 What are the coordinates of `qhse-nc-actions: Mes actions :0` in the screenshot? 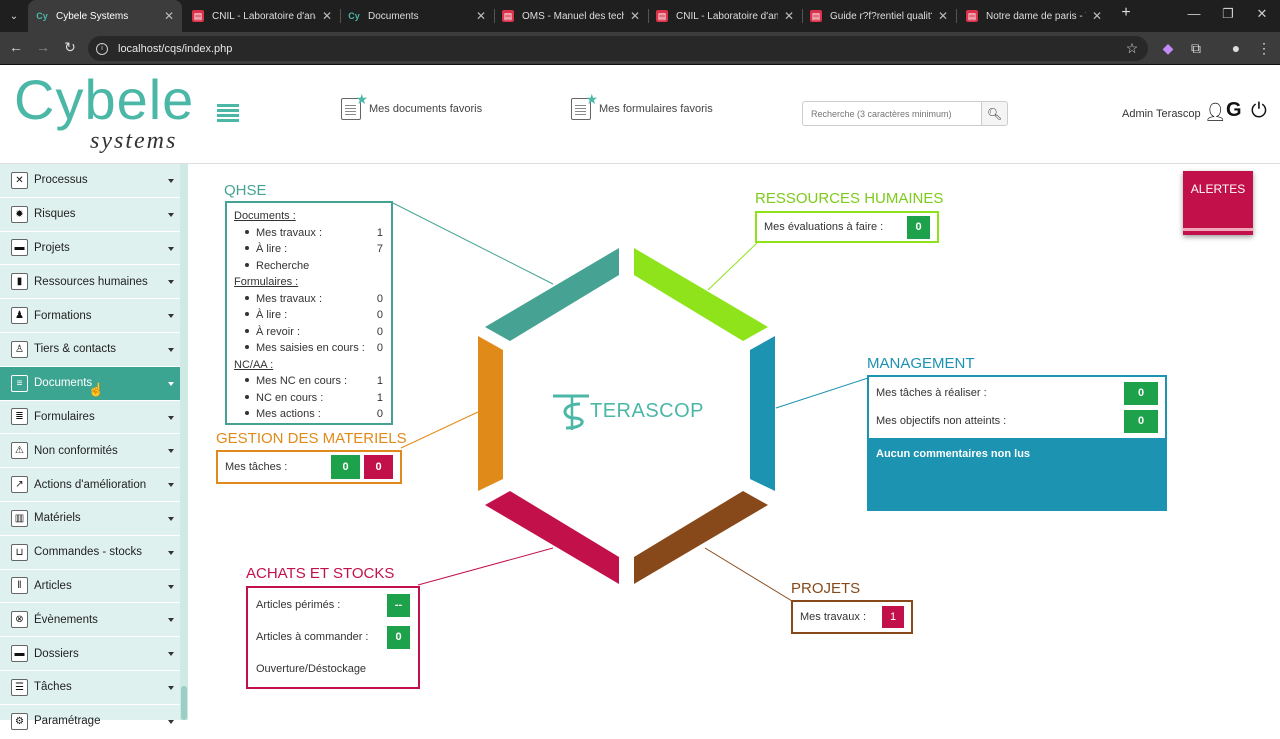 It's located at (308, 414).